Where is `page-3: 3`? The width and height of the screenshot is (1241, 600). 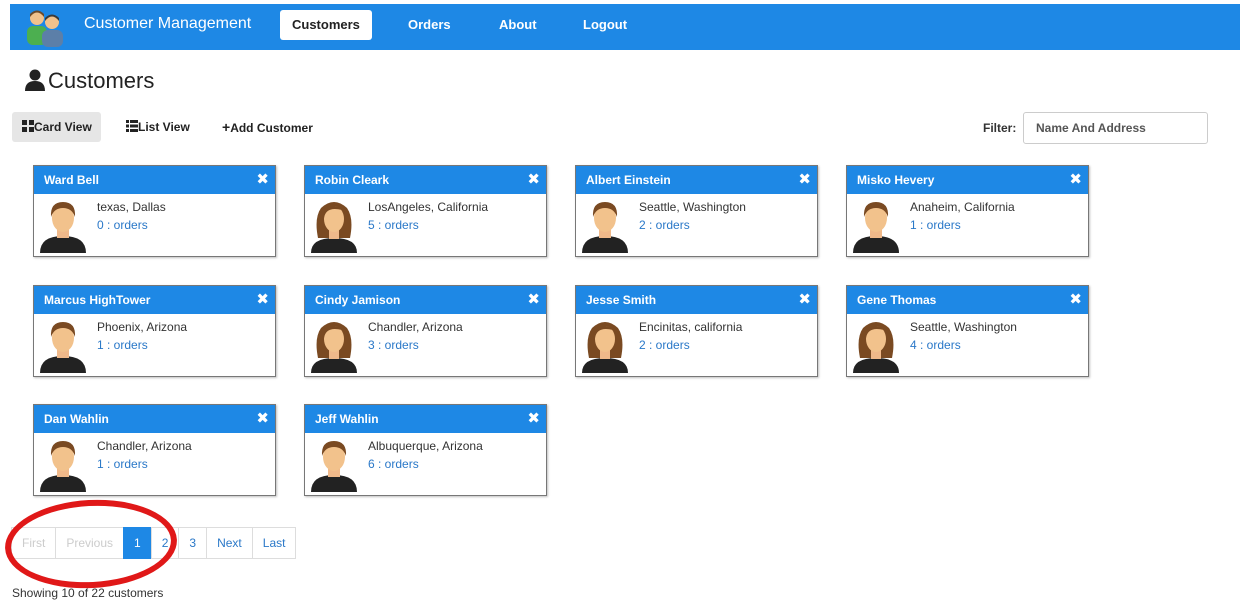 page-3: 3 is located at coordinates (193, 543).